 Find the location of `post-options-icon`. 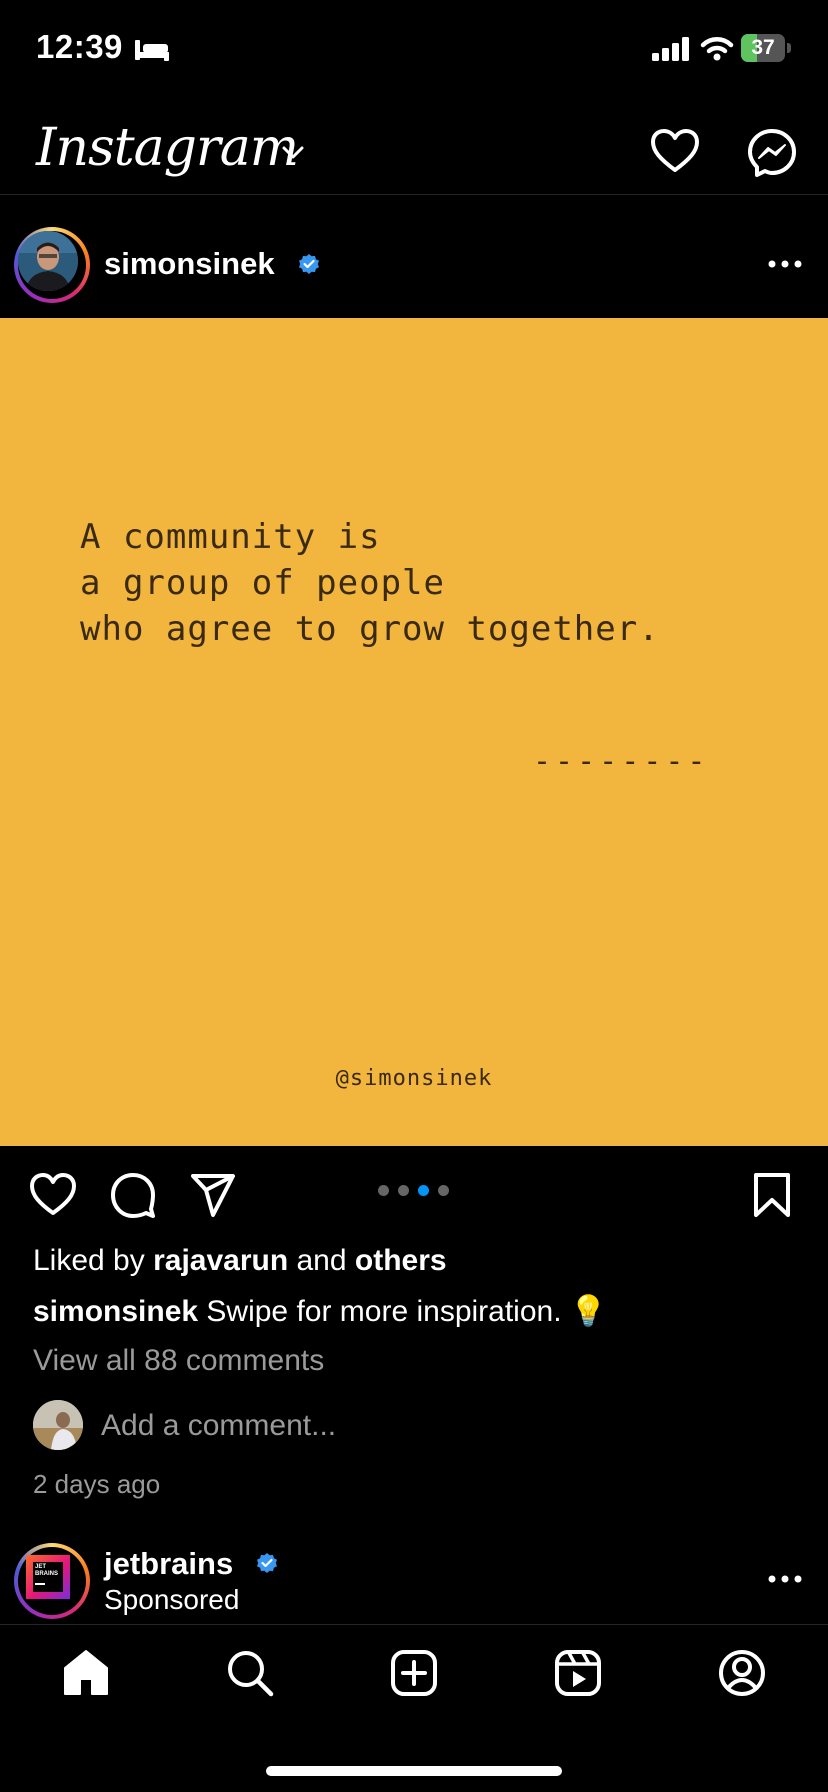

post-options-icon is located at coordinates (785, 264).